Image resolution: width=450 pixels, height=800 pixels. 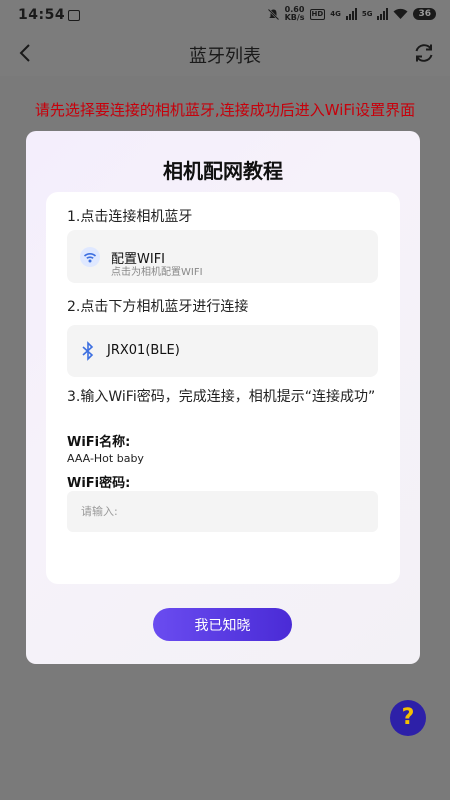 What do you see at coordinates (130, 217) in the screenshot?
I see `step-1-text: 1.点击连接相机蓝牙` at bounding box center [130, 217].